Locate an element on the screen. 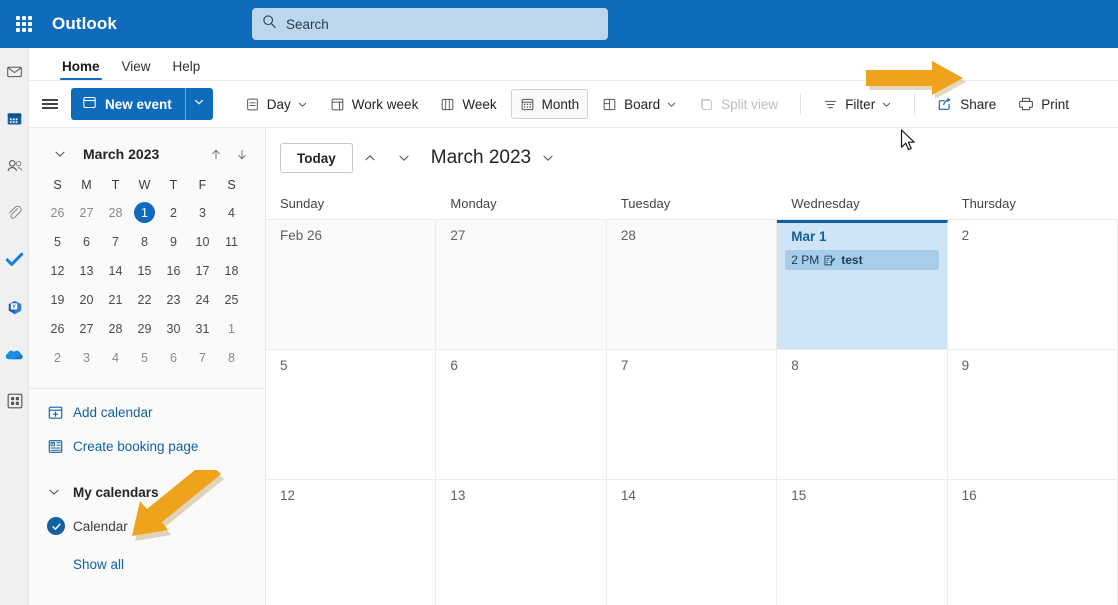 The width and height of the screenshot is (1118, 605). apps-icon is located at coordinates (14, 400).